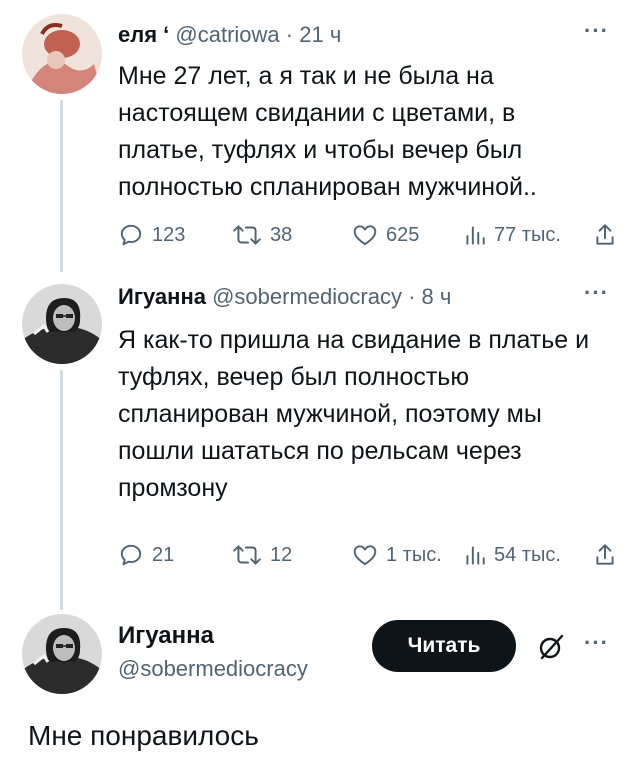 The height and width of the screenshot is (767, 640). I want to click on tweet1-like-count: 625, so click(403, 234).